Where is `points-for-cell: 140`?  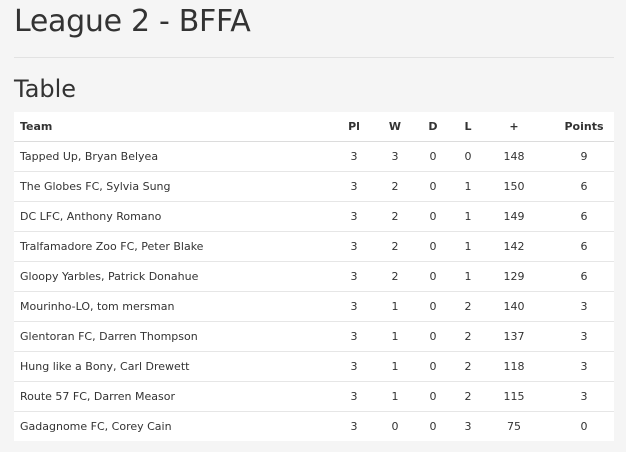
points-for-cell: 140 is located at coordinates (514, 306).